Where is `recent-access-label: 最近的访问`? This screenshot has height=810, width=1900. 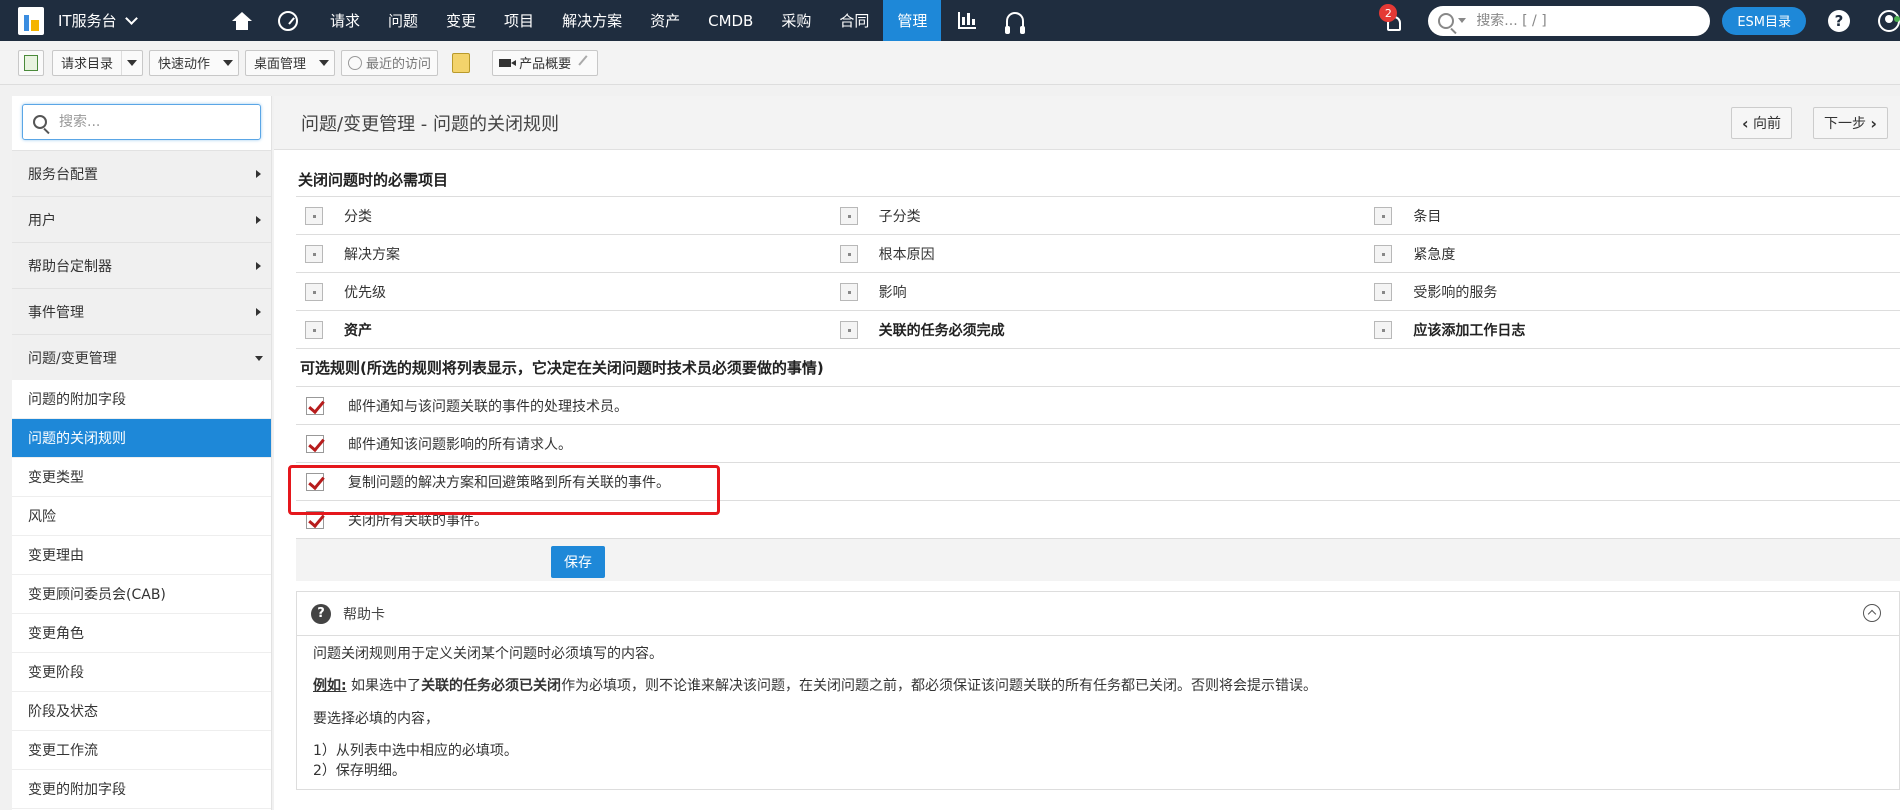
recent-access-label: 最近的访问 is located at coordinates (399, 64).